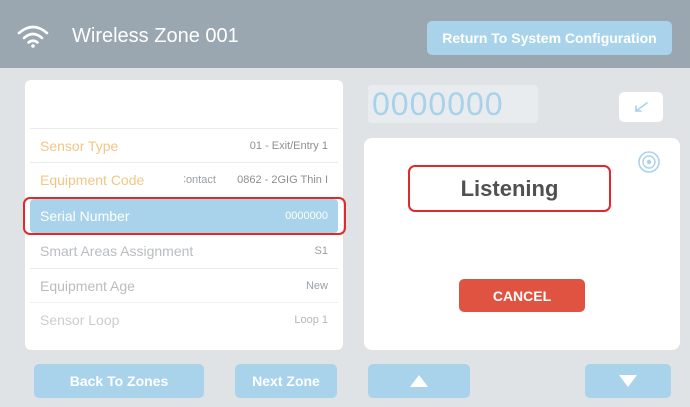 The image size is (690, 407). Describe the element at coordinates (282, 179) in the screenshot. I see `field-value: 0862 - 2GIG Thin I` at that location.